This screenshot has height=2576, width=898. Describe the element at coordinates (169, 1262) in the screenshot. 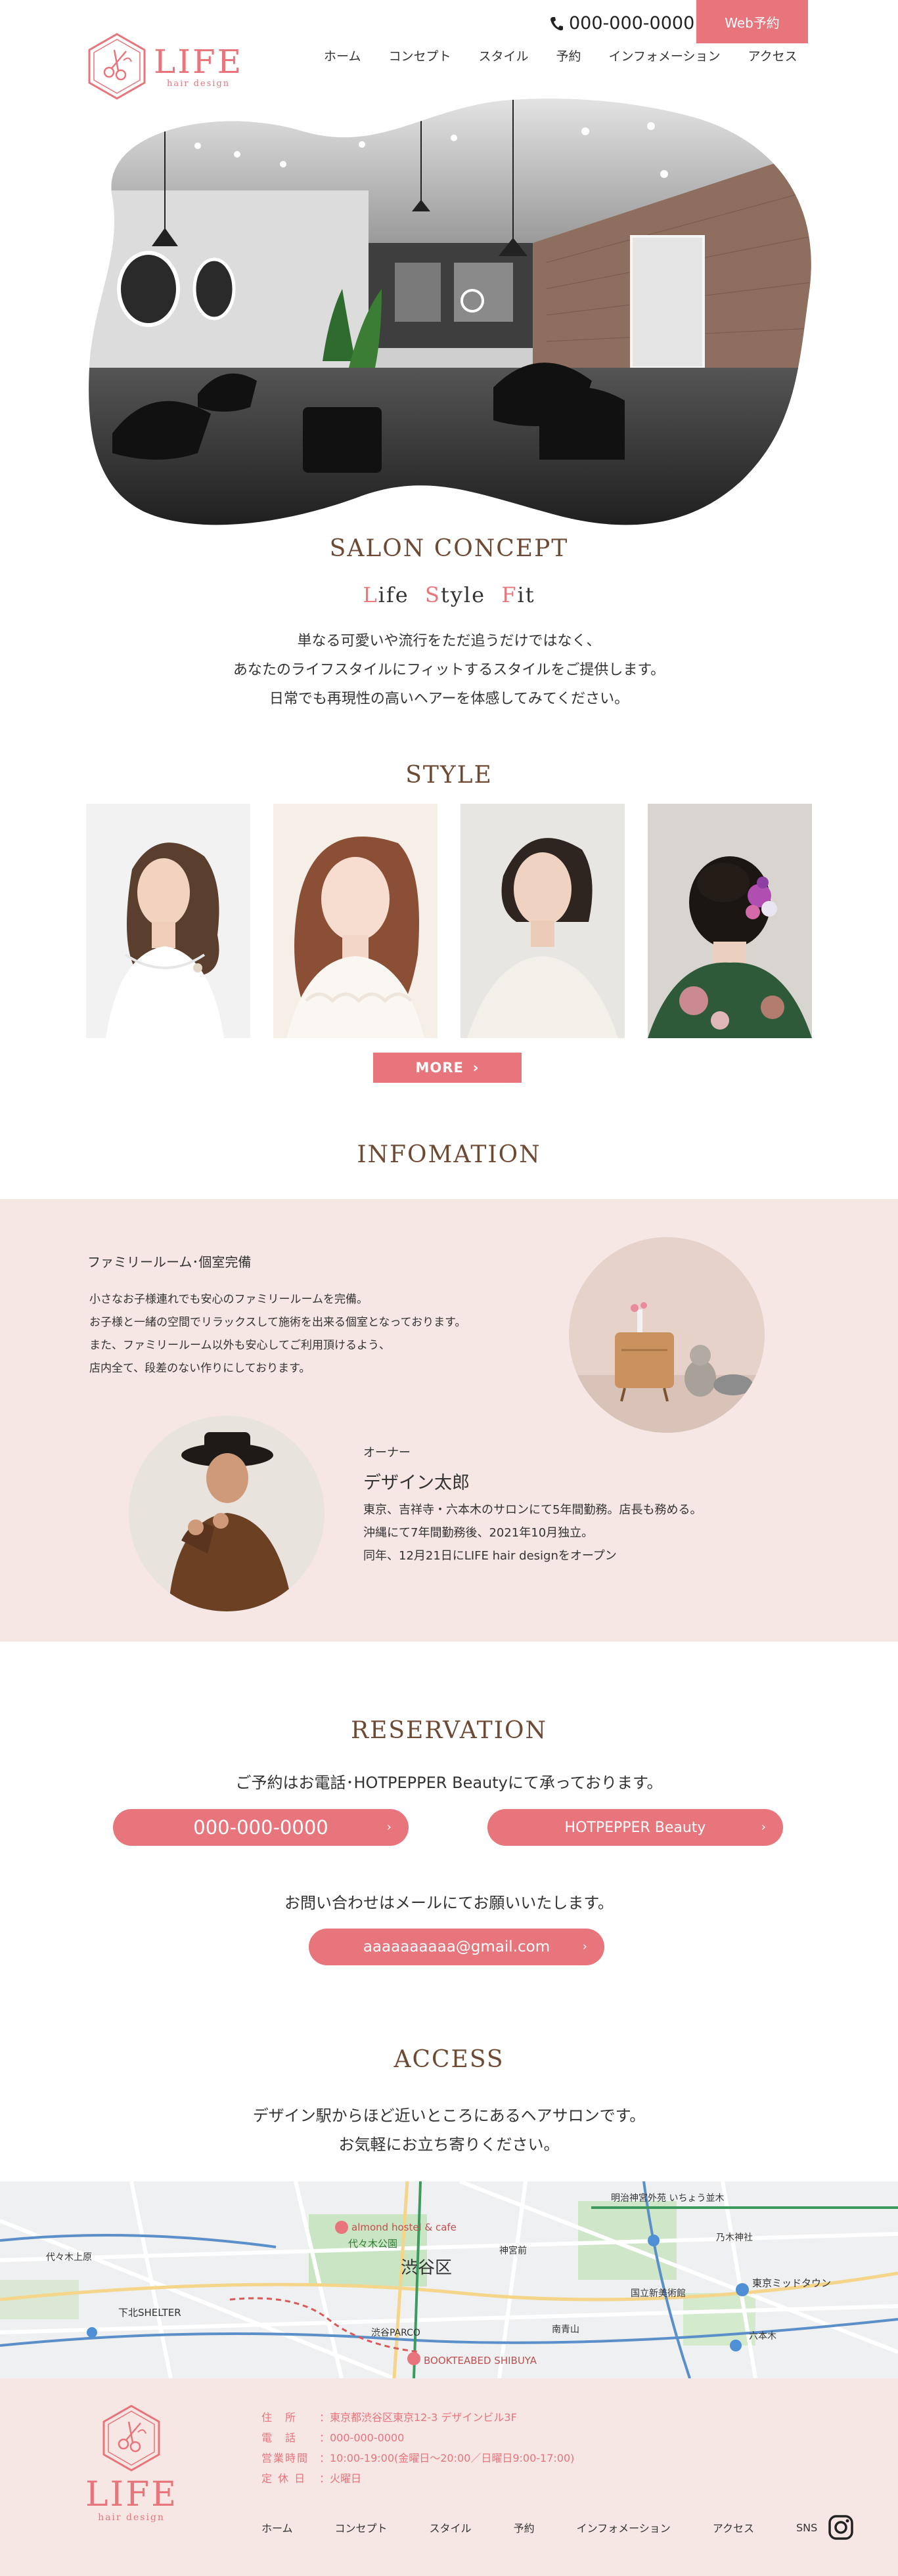

I see `info-heading: ファミリールーム･個室完備` at that location.